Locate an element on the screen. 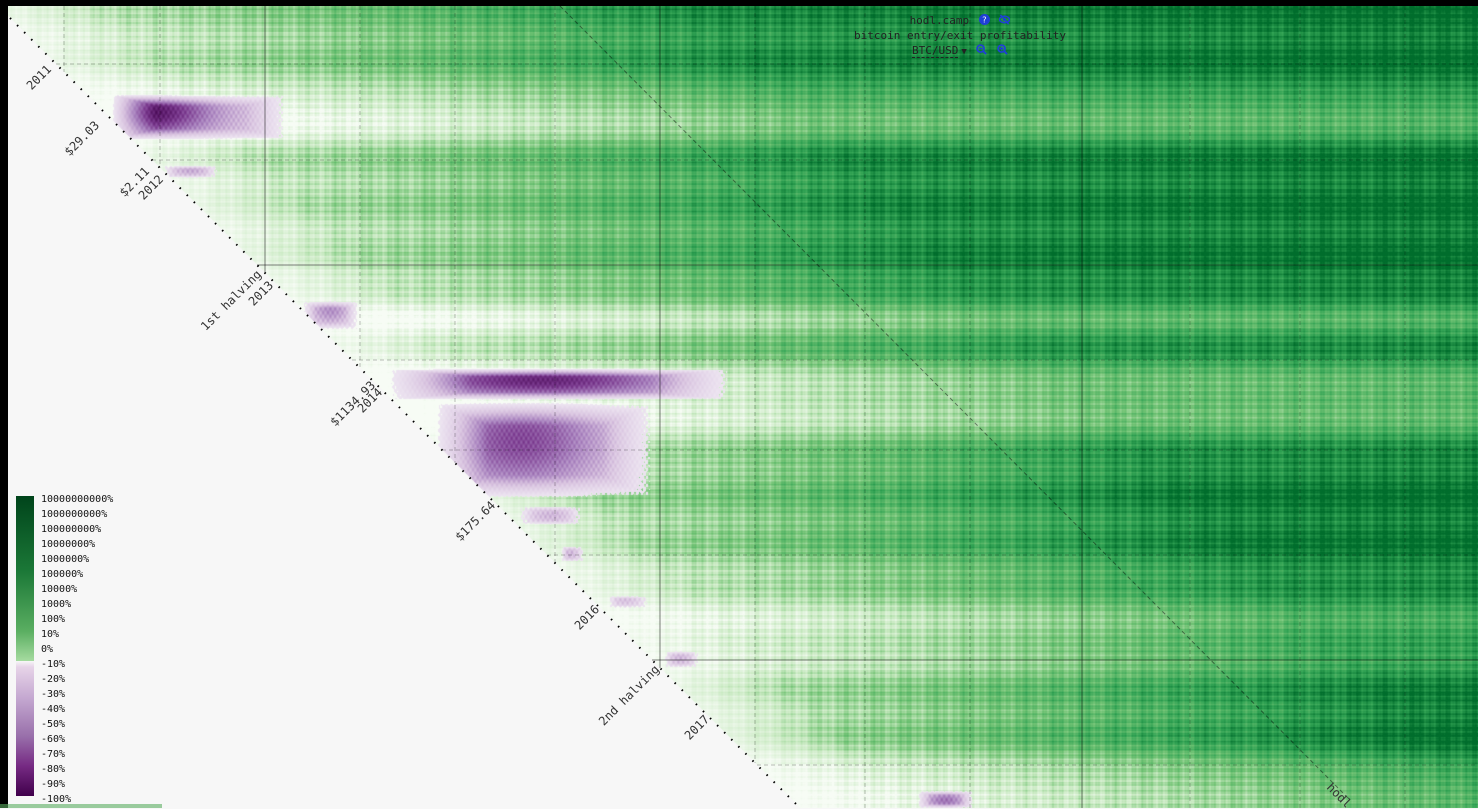  eye-slash-icon is located at coordinates (1005, 19).